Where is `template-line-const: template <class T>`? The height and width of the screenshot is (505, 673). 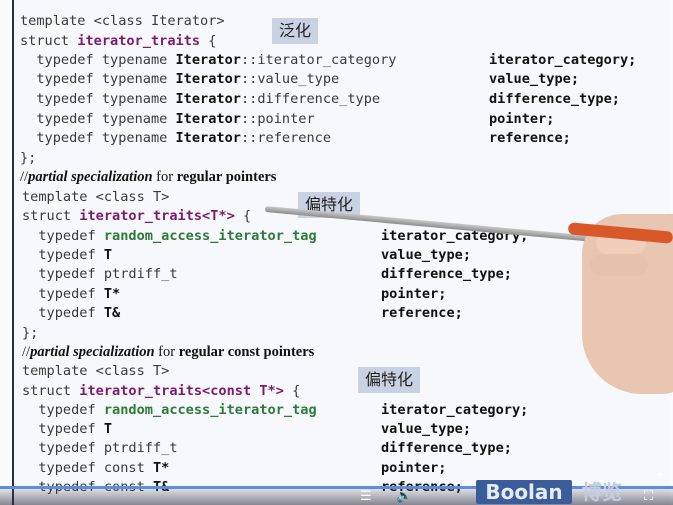 template-line-const: template <class T> is located at coordinates (96, 371).